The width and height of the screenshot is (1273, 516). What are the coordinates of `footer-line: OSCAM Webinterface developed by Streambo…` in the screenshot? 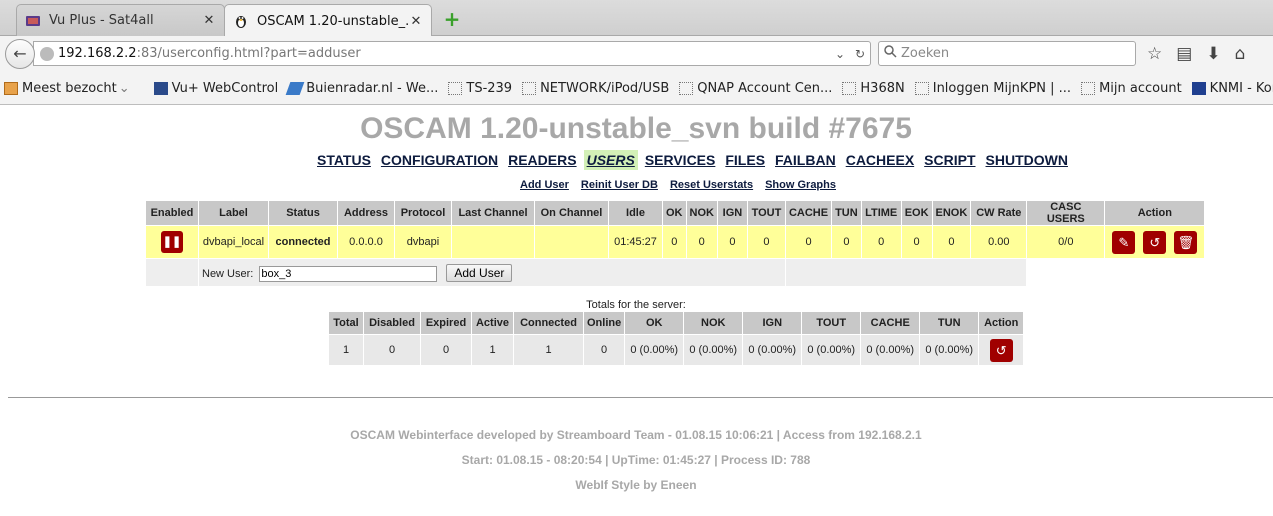 It's located at (636, 435).